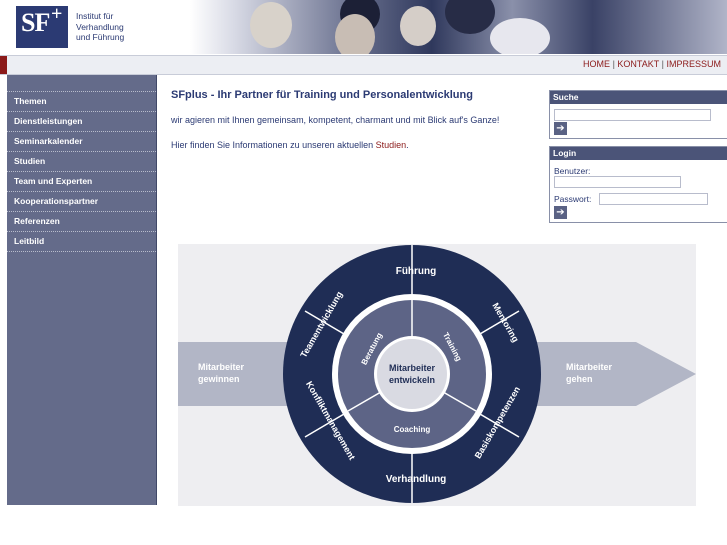 The image size is (727, 545). I want to click on login-submit-button: ➔, so click(560, 212).